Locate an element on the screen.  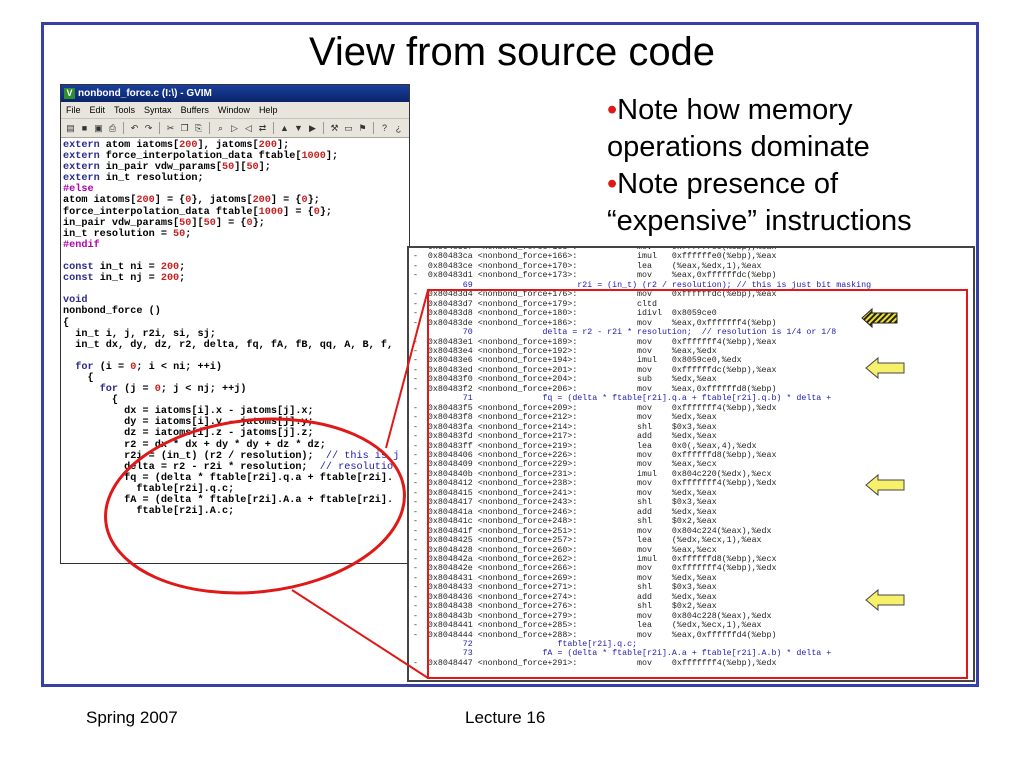
expensive-instruction-arrow-icon is located at coordinates (879, 318).